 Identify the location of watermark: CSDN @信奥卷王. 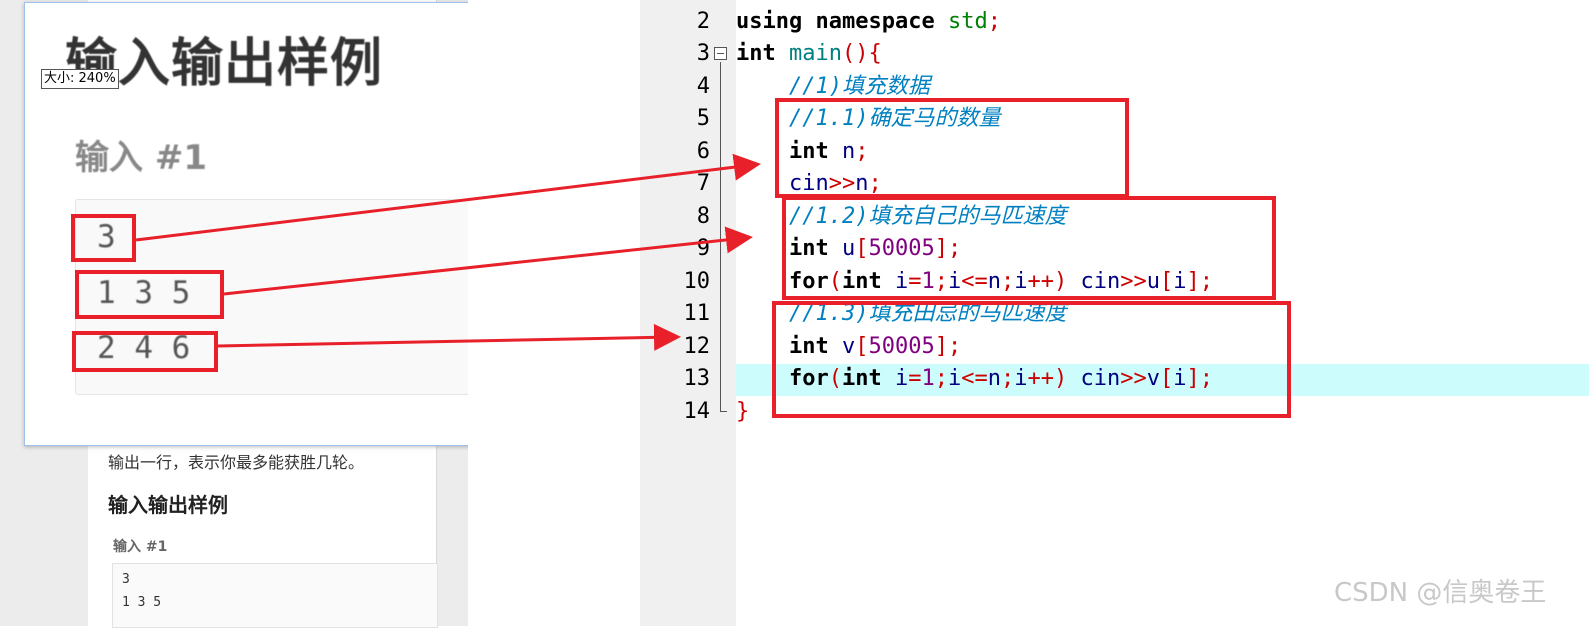
(1440, 593).